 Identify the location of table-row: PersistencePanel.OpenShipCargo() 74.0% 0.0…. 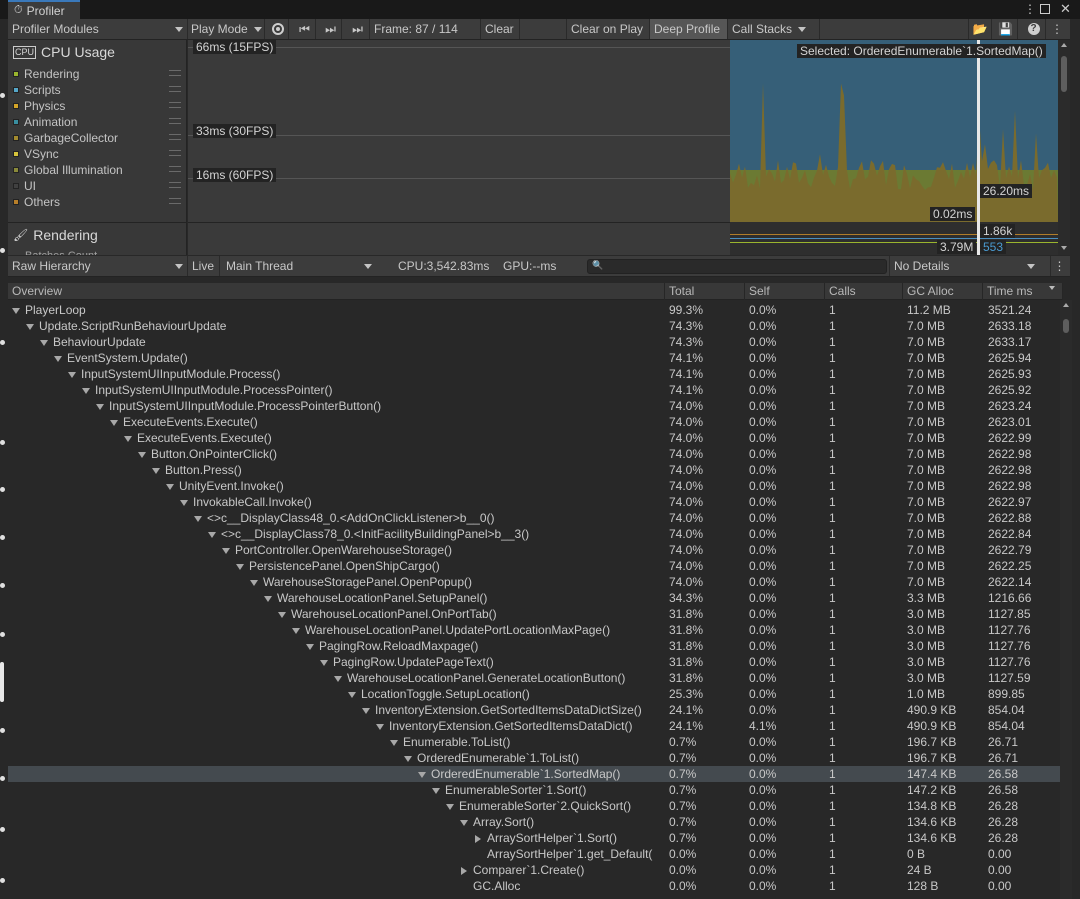
(535, 566).